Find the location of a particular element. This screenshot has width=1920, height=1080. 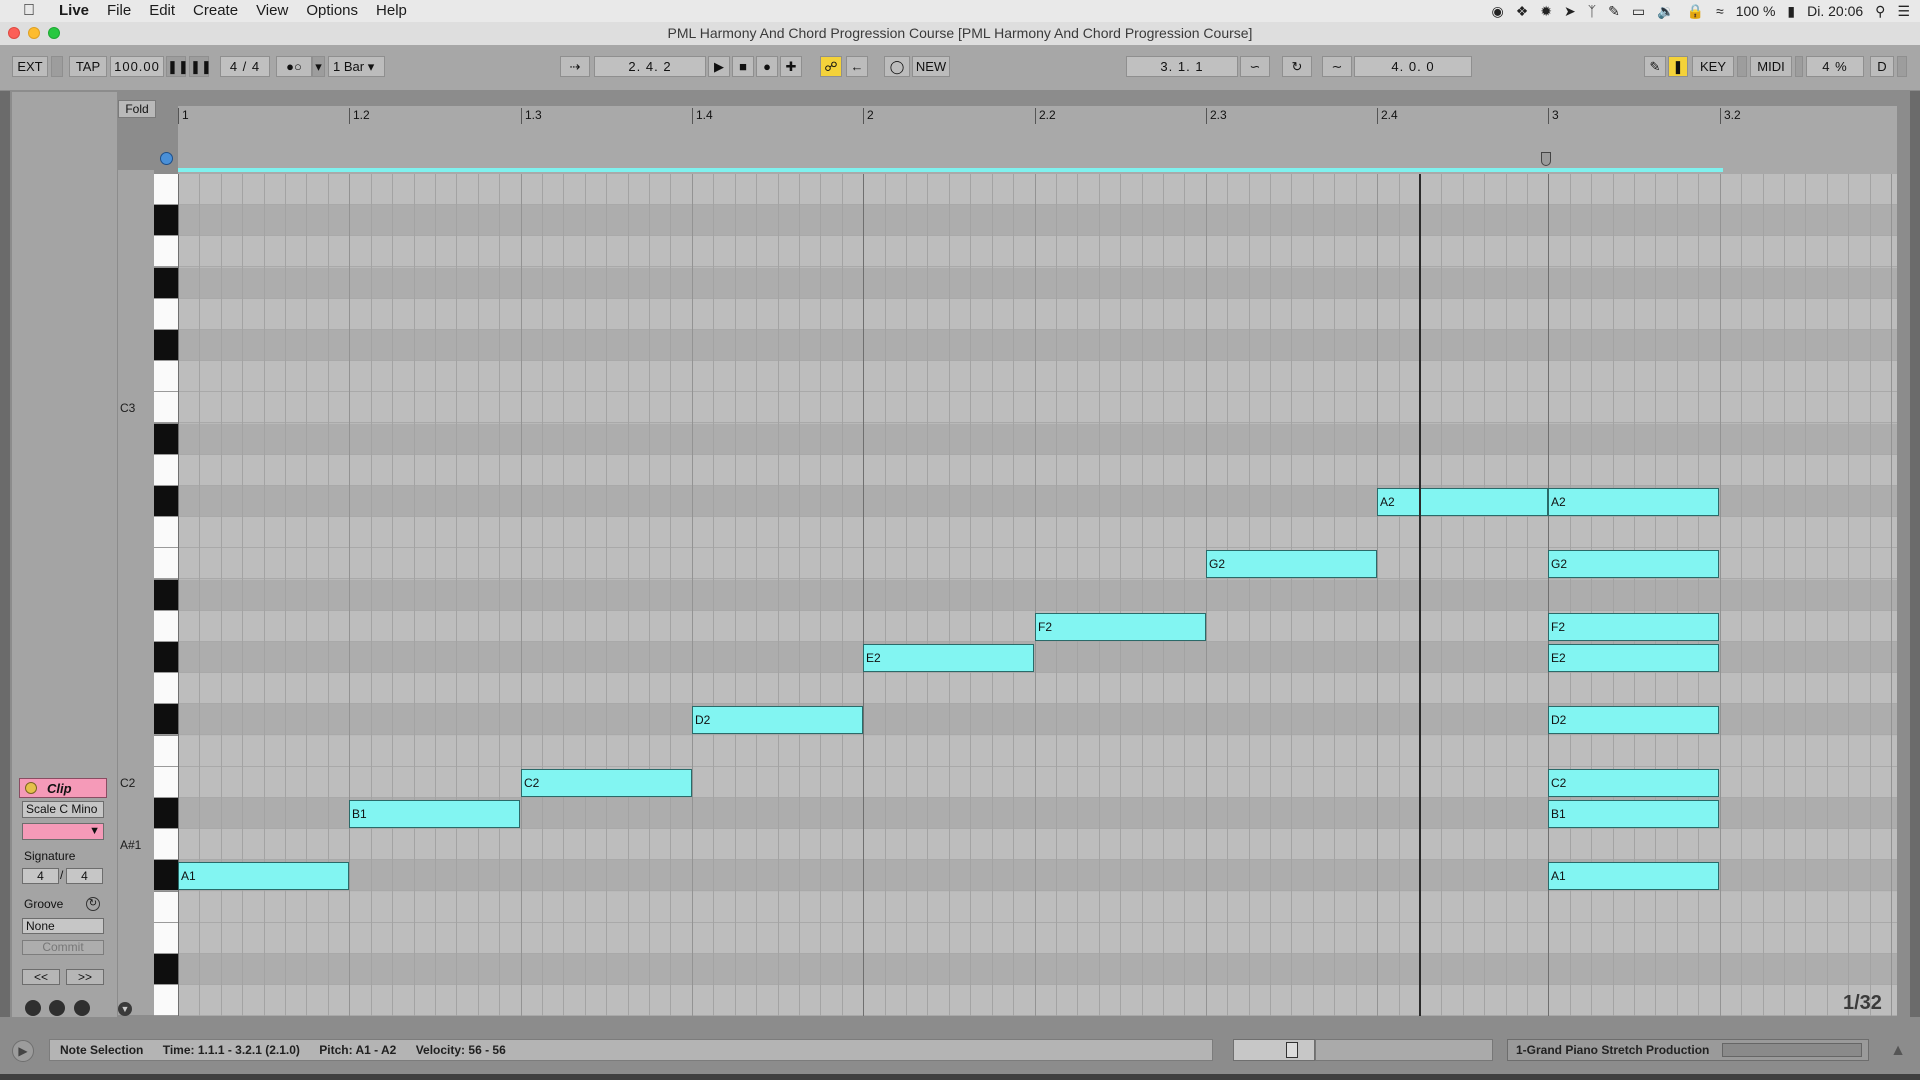

midi-note: D2 is located at coordinates (1633, 720).